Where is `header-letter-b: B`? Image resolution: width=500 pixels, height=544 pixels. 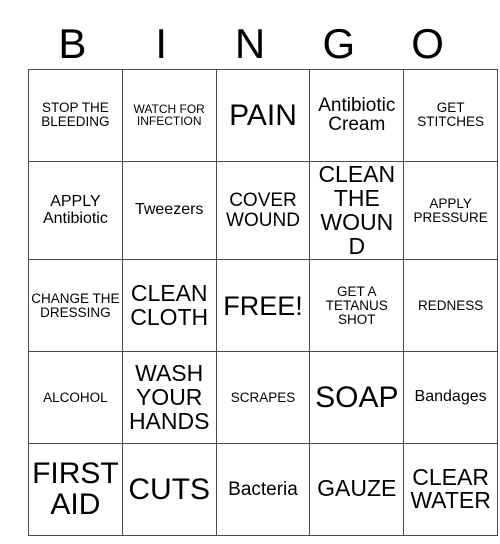
header-letter-b: B is located at coordinates (72, 43).